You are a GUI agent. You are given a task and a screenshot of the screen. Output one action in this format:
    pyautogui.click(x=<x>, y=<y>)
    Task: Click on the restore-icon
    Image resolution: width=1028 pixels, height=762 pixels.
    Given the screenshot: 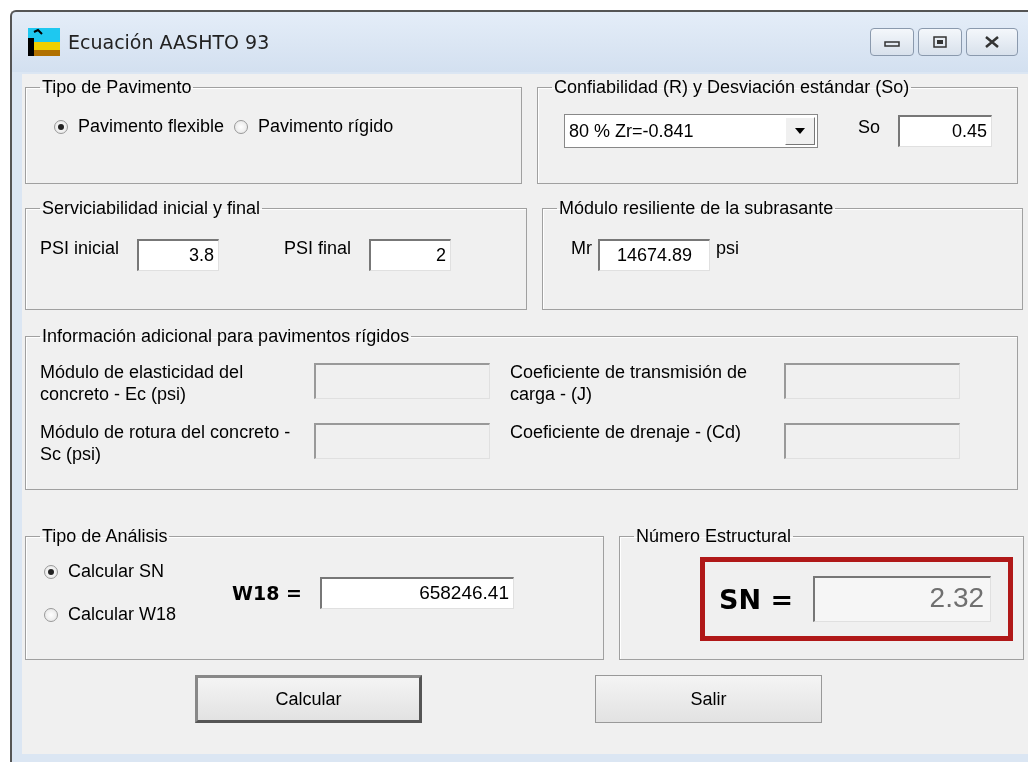 What is the action you would take?
    pyautogui.click(x=940, y=42)
    